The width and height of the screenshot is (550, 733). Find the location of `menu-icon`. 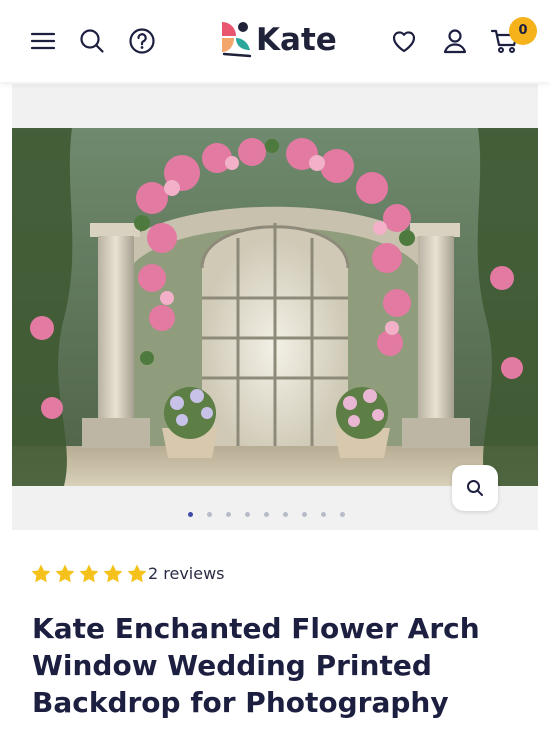

menu-icon is located at coordinates (43, 41).